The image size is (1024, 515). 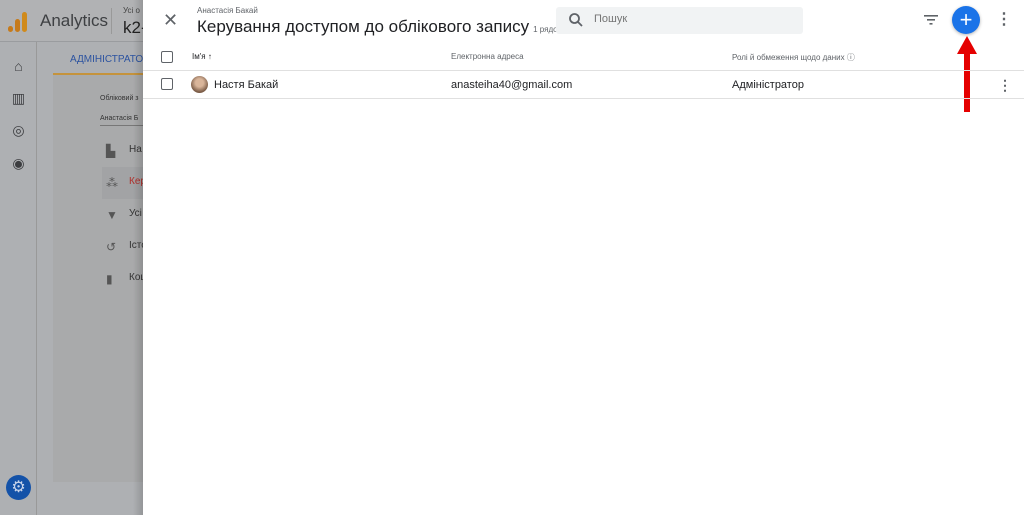 What do you see at coordinates (112, 183) in the screenshot?
I see `people-icon: ⁂` at bounding box center [112, 183].